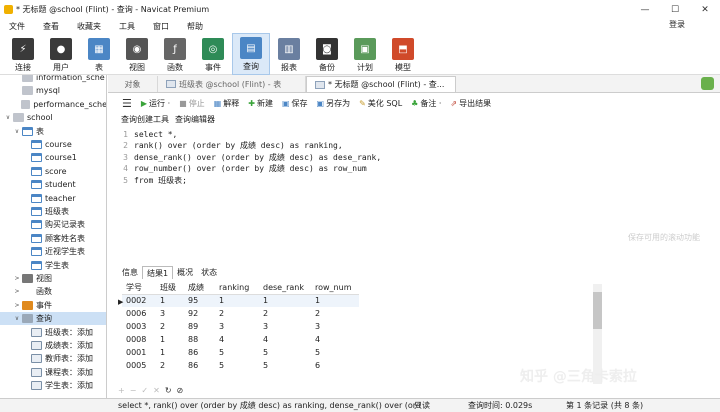  What do you see at coordinates (133, 84) in the screenshot?
I see `tab-objects: 对象` at bounding box center [133, 84].